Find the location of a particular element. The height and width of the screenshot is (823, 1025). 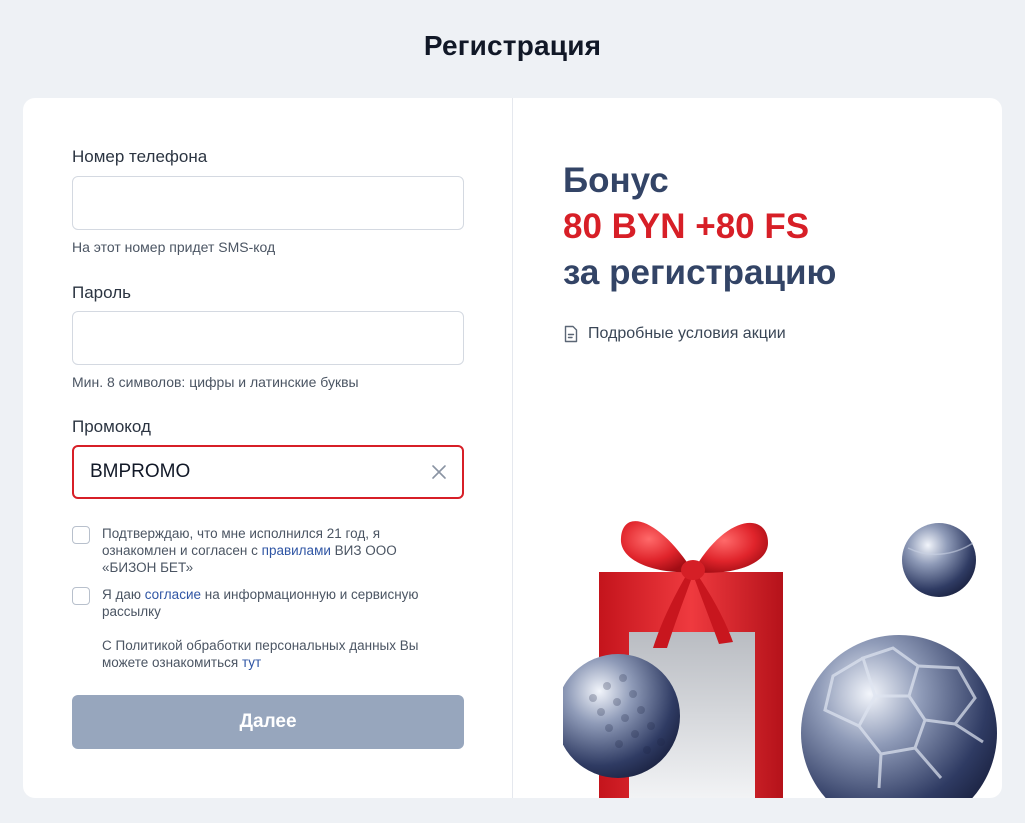

privacy-link: тут is located at coordinates (251, 662).